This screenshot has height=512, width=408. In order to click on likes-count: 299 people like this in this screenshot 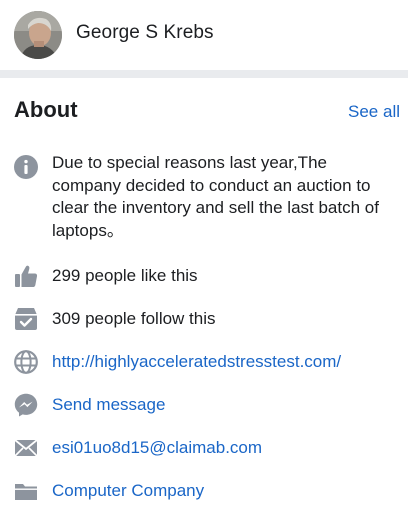, I will do `click(125, 275)`.